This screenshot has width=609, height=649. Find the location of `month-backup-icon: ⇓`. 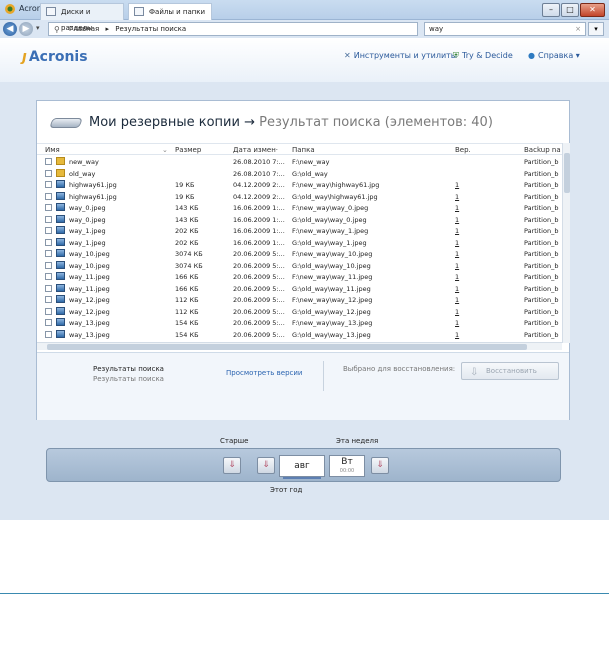

month-backup-icon: ⇓ is located at coordinates (266, 465).